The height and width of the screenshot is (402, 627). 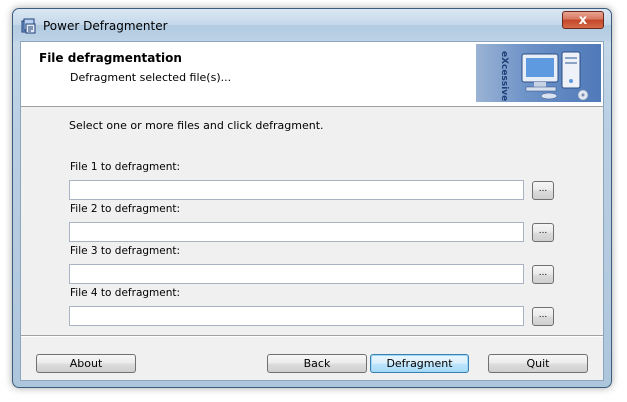 I want to click on quit-button: Quit, so click(x=538, y=363).